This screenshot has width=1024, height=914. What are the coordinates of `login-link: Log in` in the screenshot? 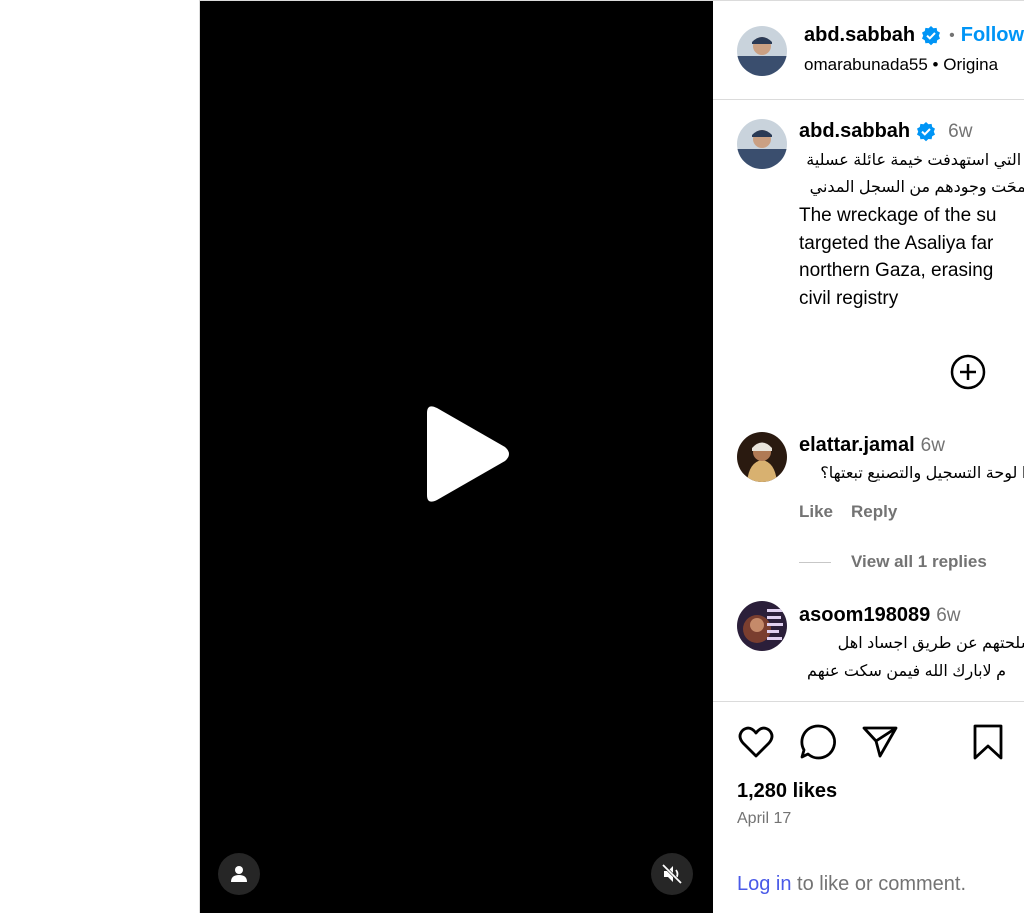 It's located at (764, 884).